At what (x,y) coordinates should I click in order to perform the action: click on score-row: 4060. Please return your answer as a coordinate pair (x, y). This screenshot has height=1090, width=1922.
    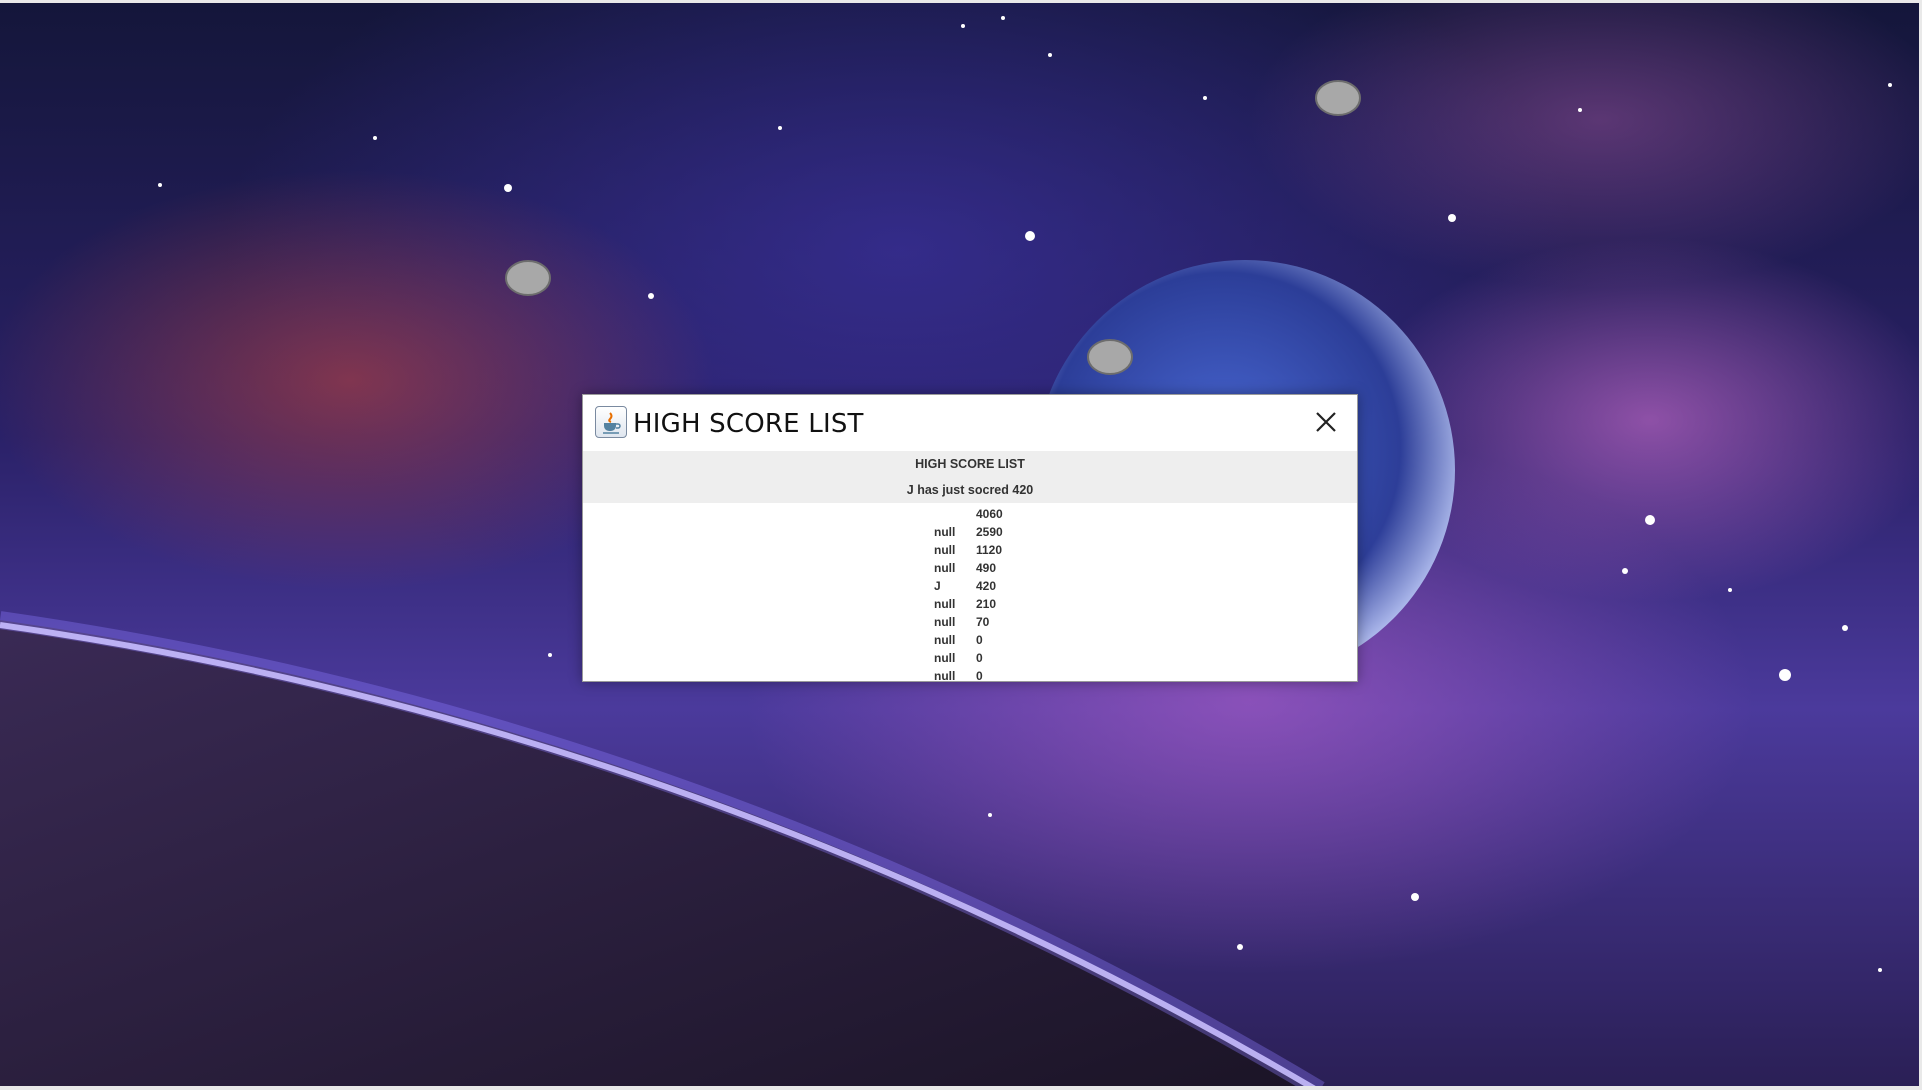
    Looking at the image, I should click on (970, 514).